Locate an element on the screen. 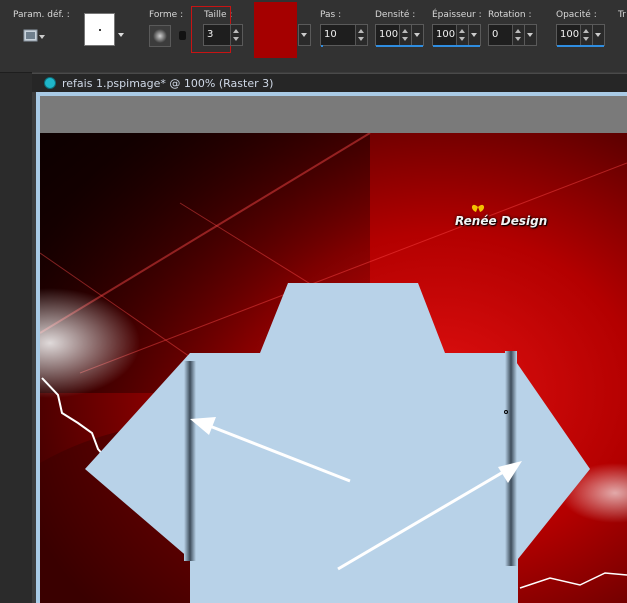  truncated-label: Tr is located at coordinates (622, 15).